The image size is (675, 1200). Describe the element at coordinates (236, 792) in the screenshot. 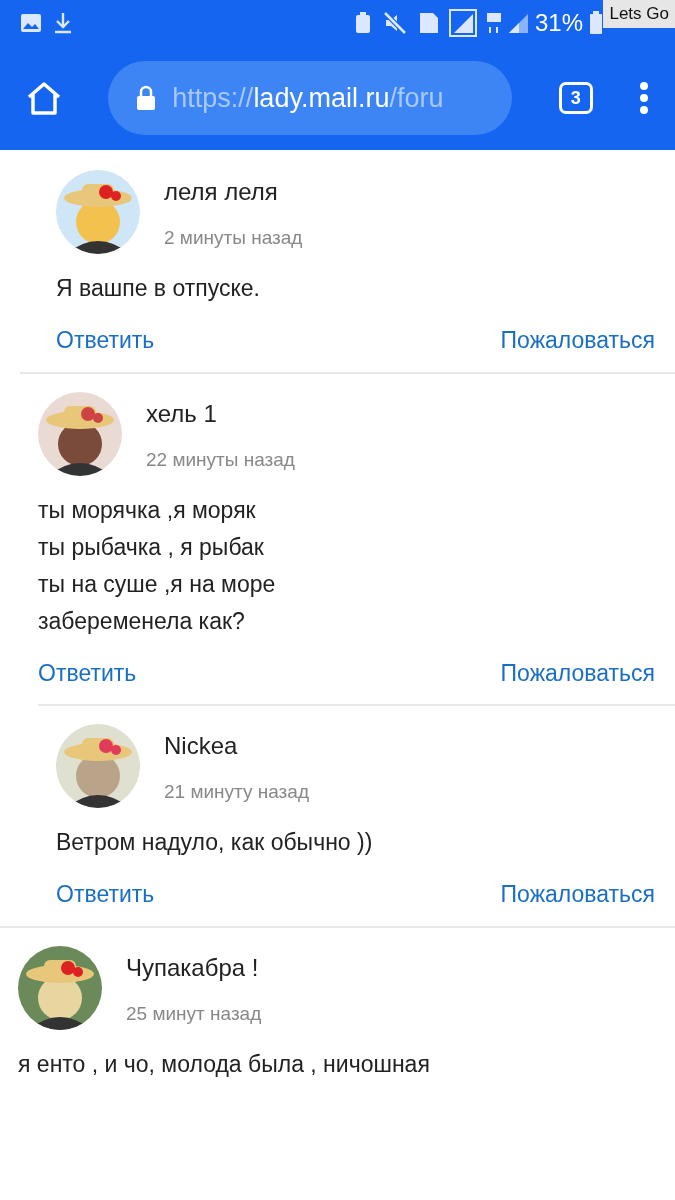

I see `timestamp: 21 минуту назад` at that location.